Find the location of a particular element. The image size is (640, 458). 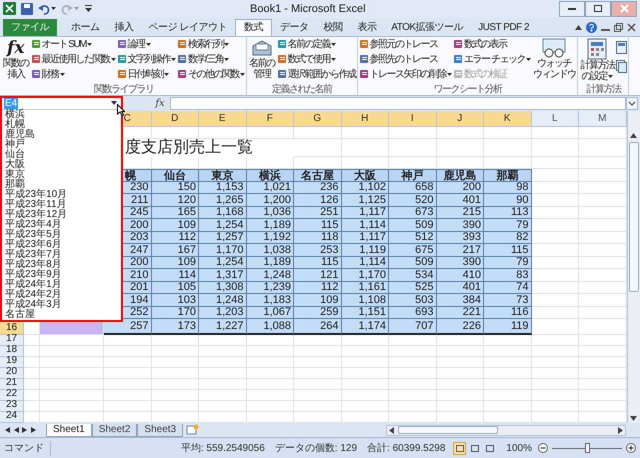

scroll-left-icon is located at coordinates (391, 430).